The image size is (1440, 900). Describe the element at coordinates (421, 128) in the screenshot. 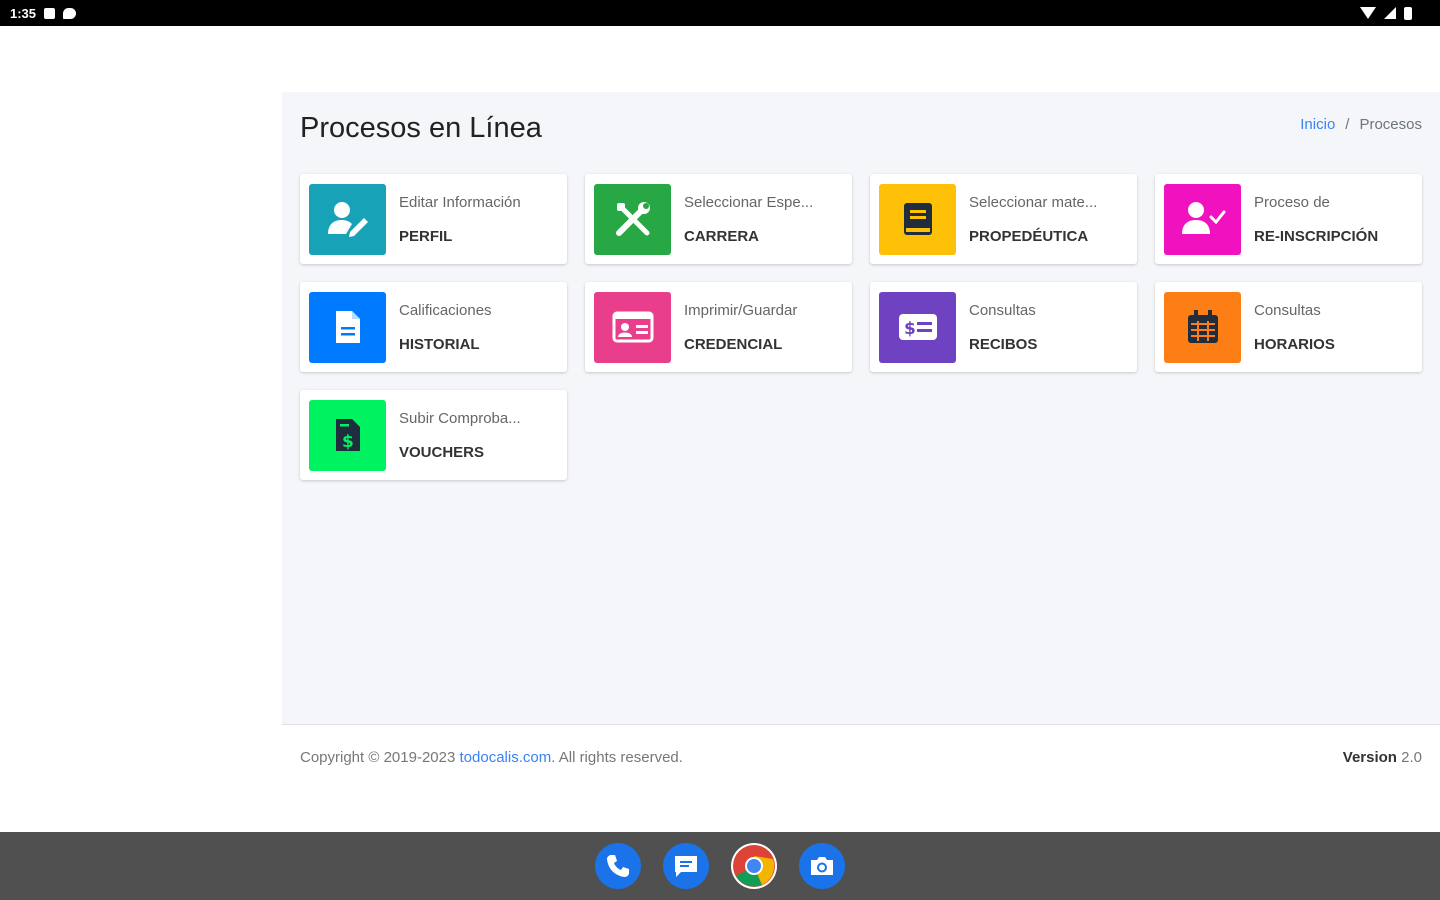

I see `page-title: Procesos en Línea` at that location.